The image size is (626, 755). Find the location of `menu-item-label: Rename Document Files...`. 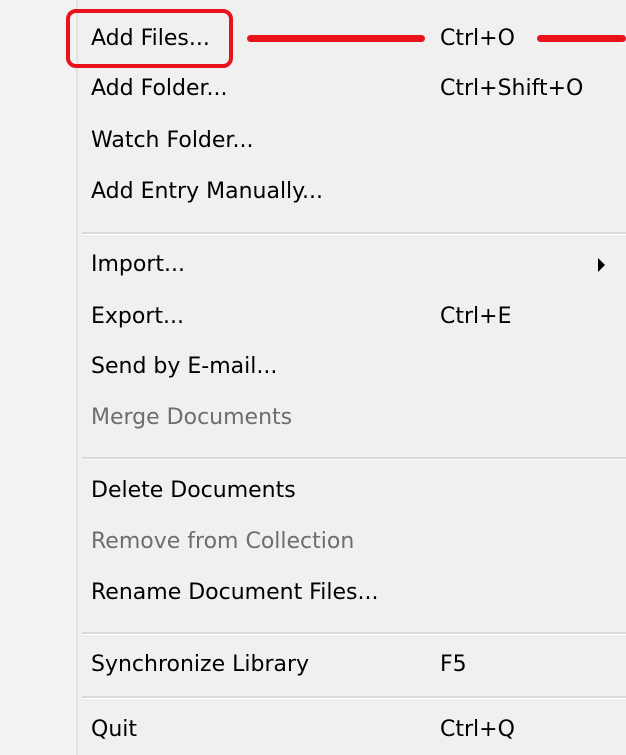

menu-item-label: Rename Document Files... is located at coordinates (235, 592).